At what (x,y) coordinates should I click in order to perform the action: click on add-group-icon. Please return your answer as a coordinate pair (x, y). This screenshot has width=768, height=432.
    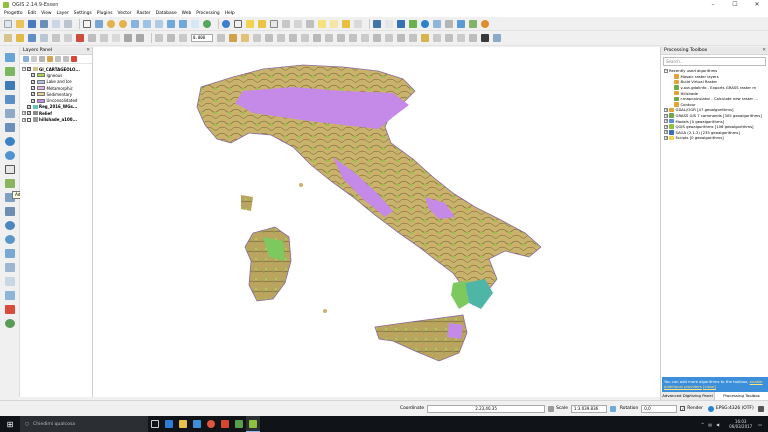
    Looking at the image, I should click on (34, 59).